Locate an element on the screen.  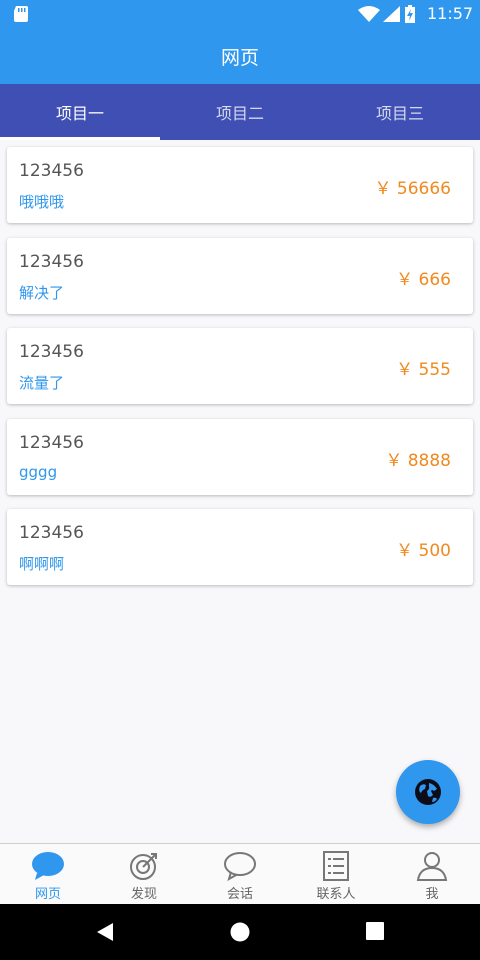
tab-project-3: 项目三 is located at coordinates (400, 112).